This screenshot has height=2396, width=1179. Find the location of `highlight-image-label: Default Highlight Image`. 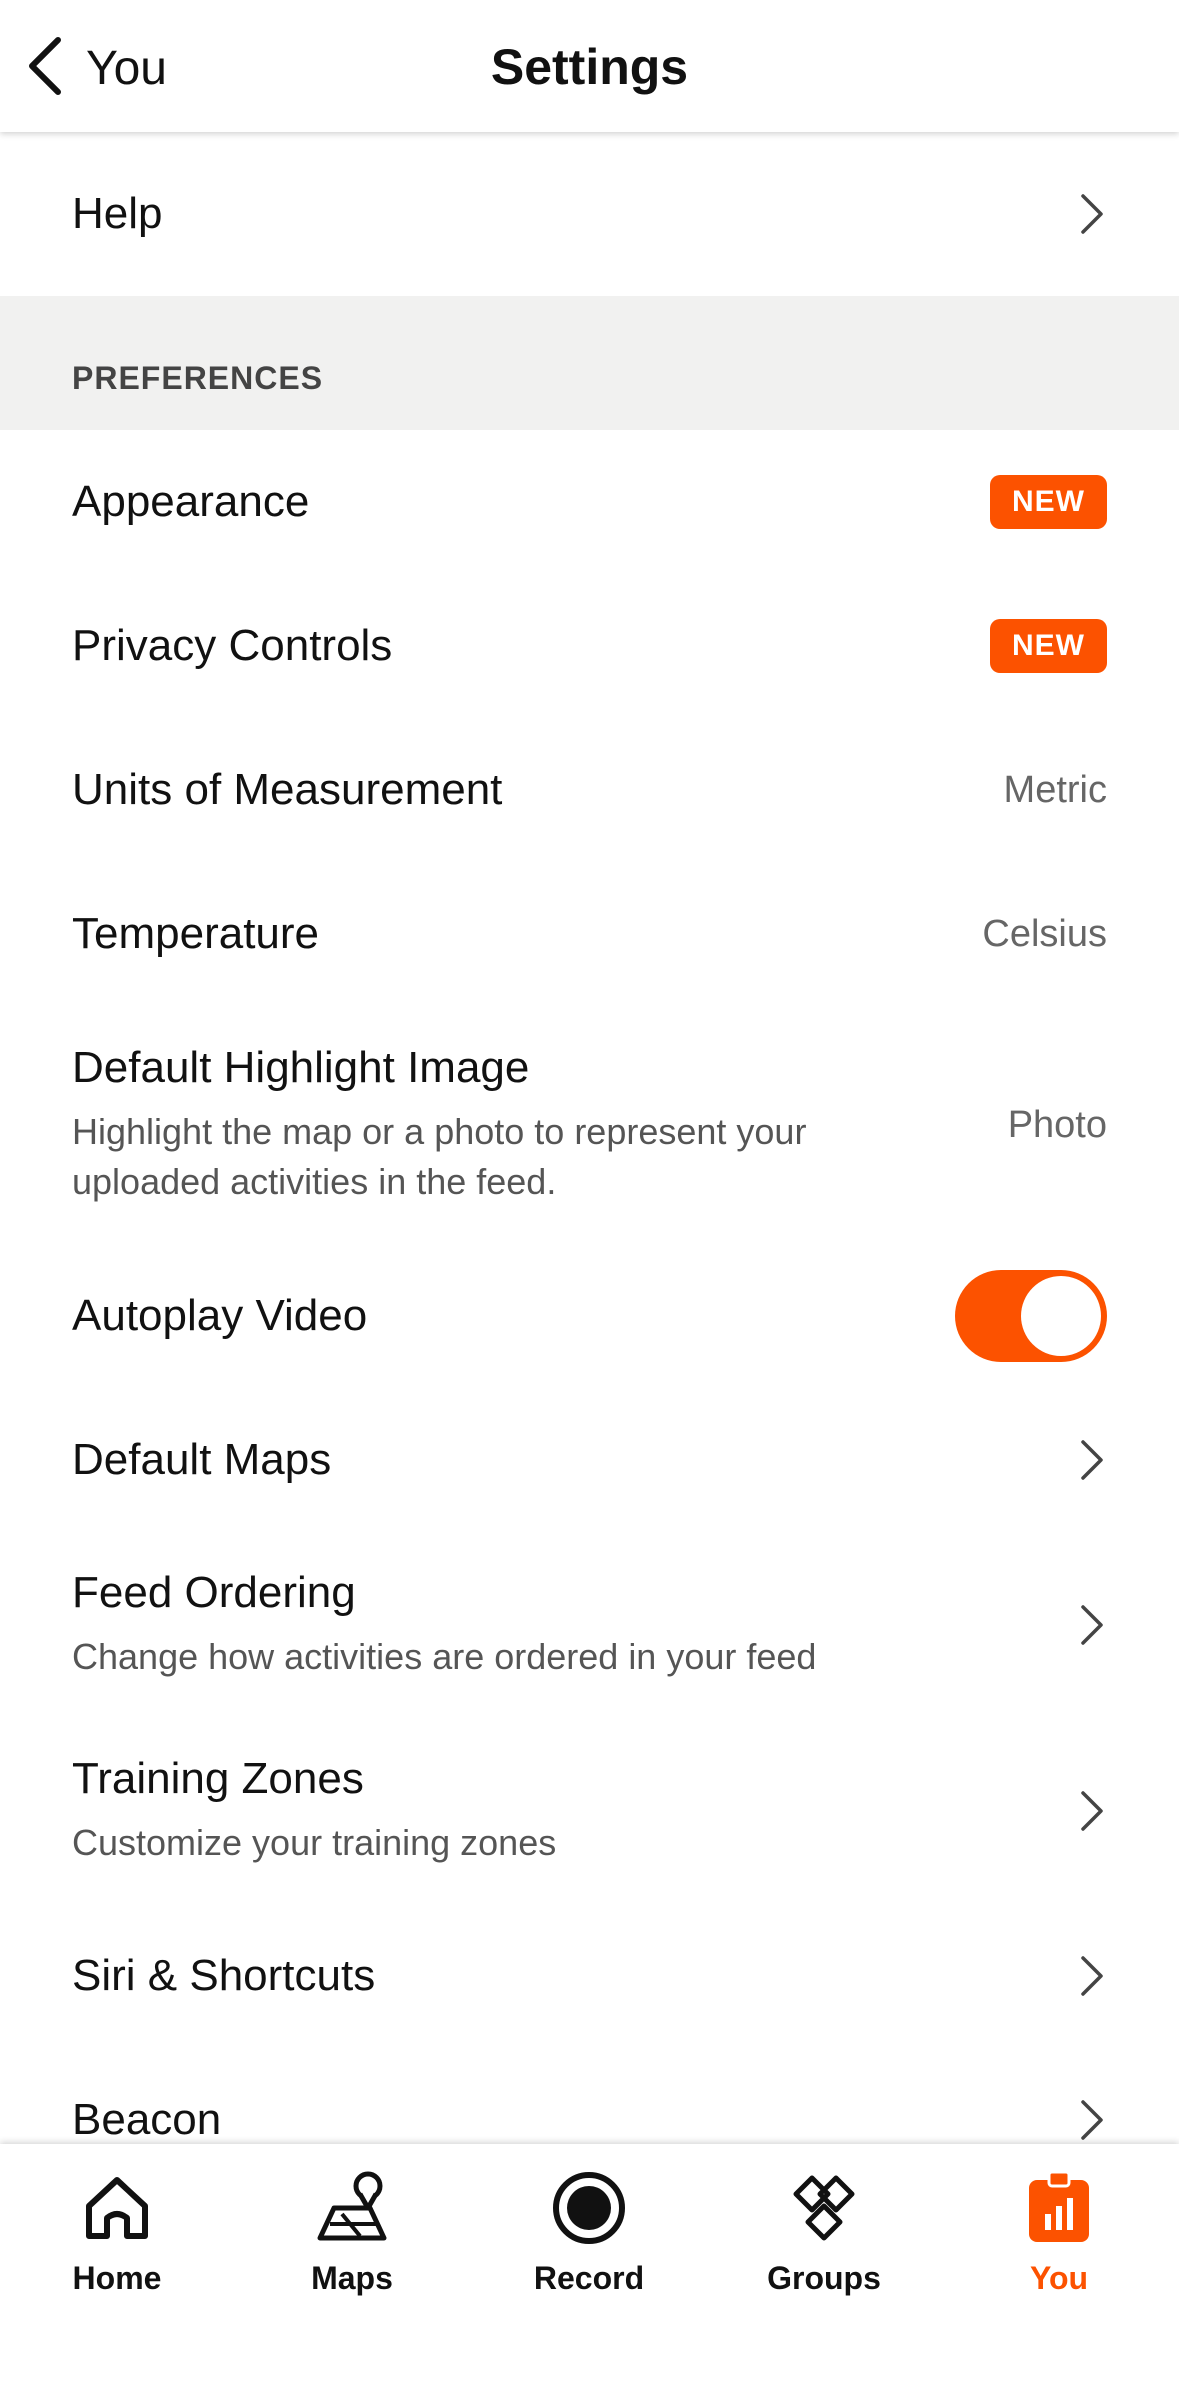

highlight-image-label: Default Highlight Image is located at coordinates (301, 1067).